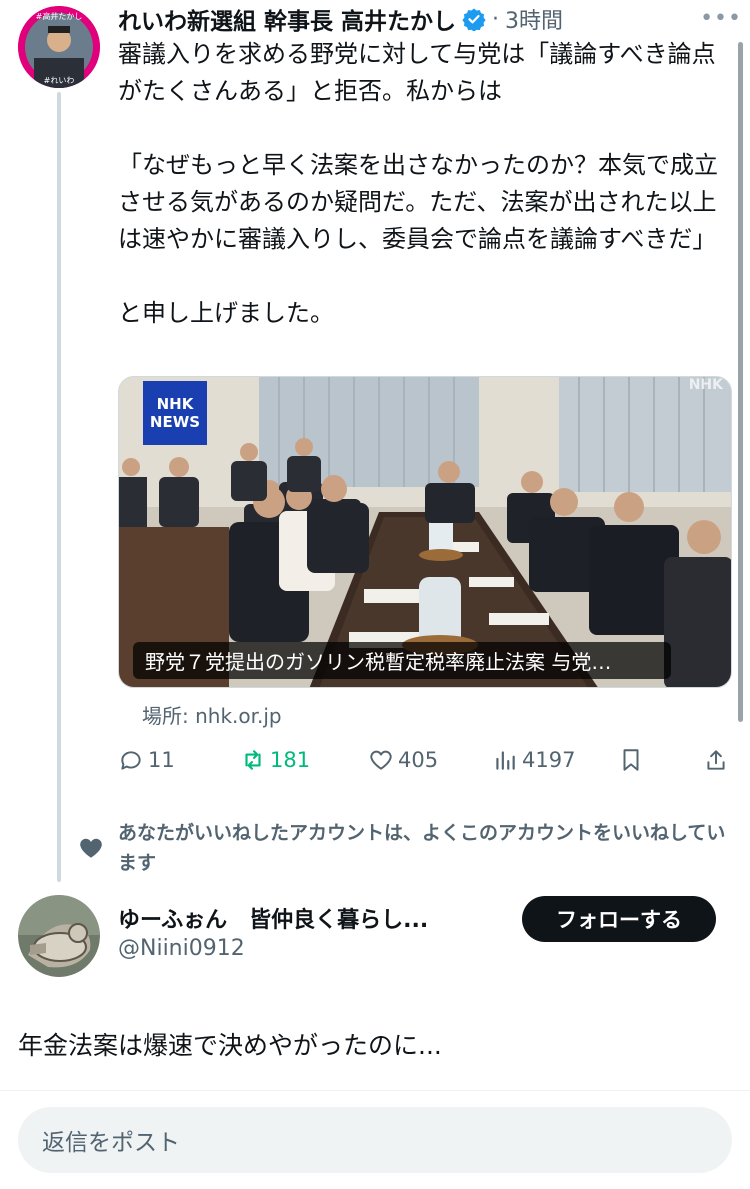 The height and width of the screenshot is (1189, 750). I want to click on share-button, so click(718, 760).